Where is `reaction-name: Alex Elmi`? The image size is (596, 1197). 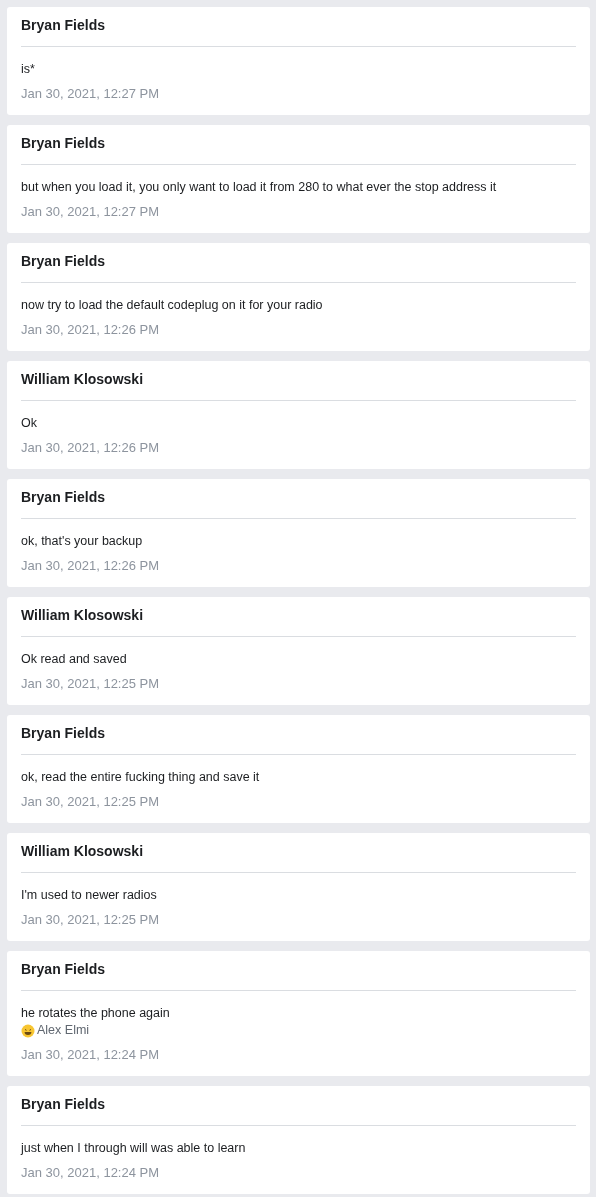
reaction-name: Alex Elmi is located at coordinates (63, 1030).